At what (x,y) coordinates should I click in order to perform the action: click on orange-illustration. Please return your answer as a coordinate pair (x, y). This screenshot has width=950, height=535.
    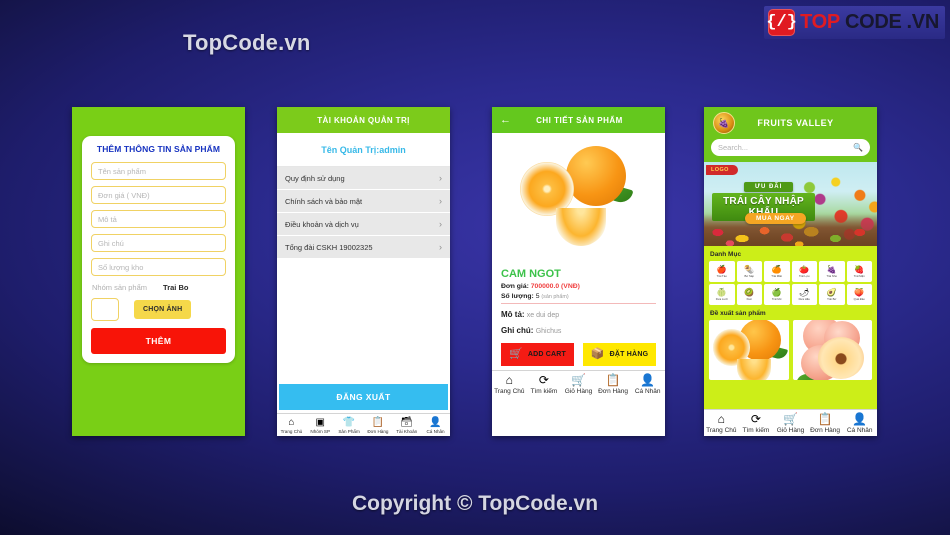
    Looking at the image, I should click on (749, 350).